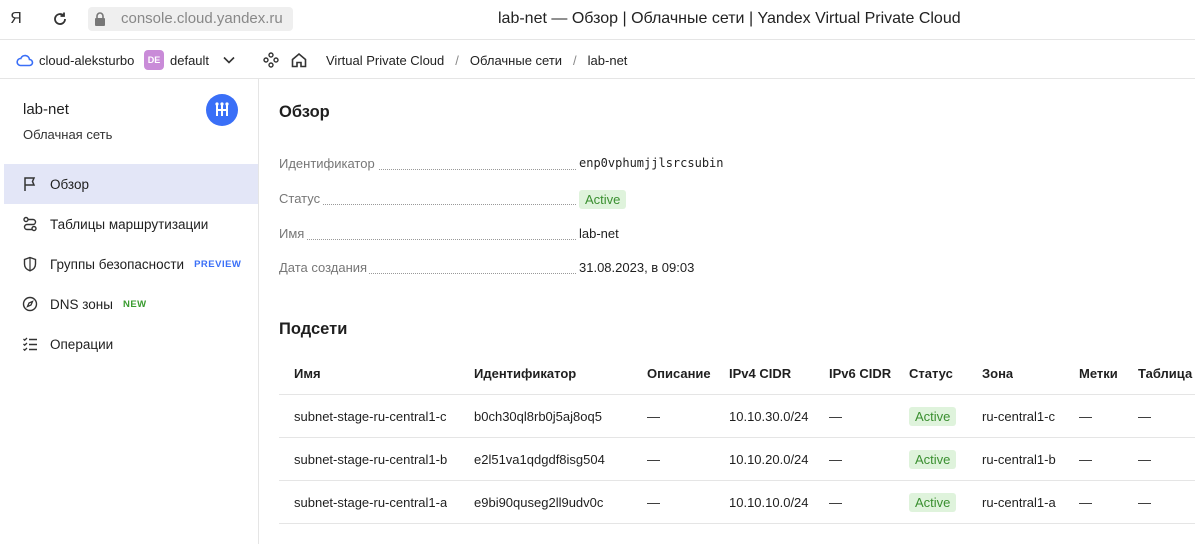 This screenshot has width=1195, height=544. I want to click on subnet-name: subnet-stage-ru-central1-b, so click(370, 459).